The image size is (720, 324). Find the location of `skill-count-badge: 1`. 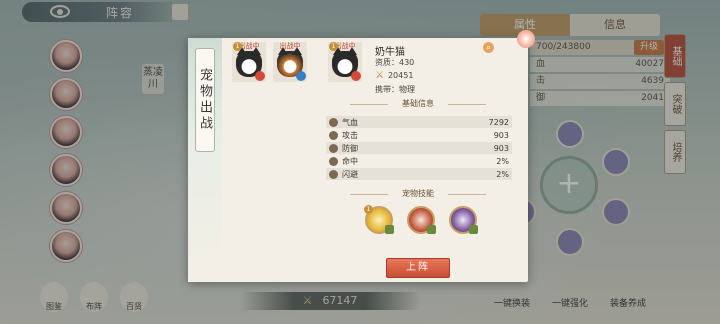

skill-count-badge: 1 is located at coordinates (368, 209).